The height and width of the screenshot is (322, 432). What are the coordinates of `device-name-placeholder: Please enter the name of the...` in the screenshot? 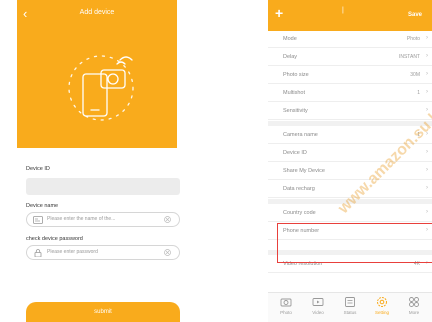 It's located at (81, 219).